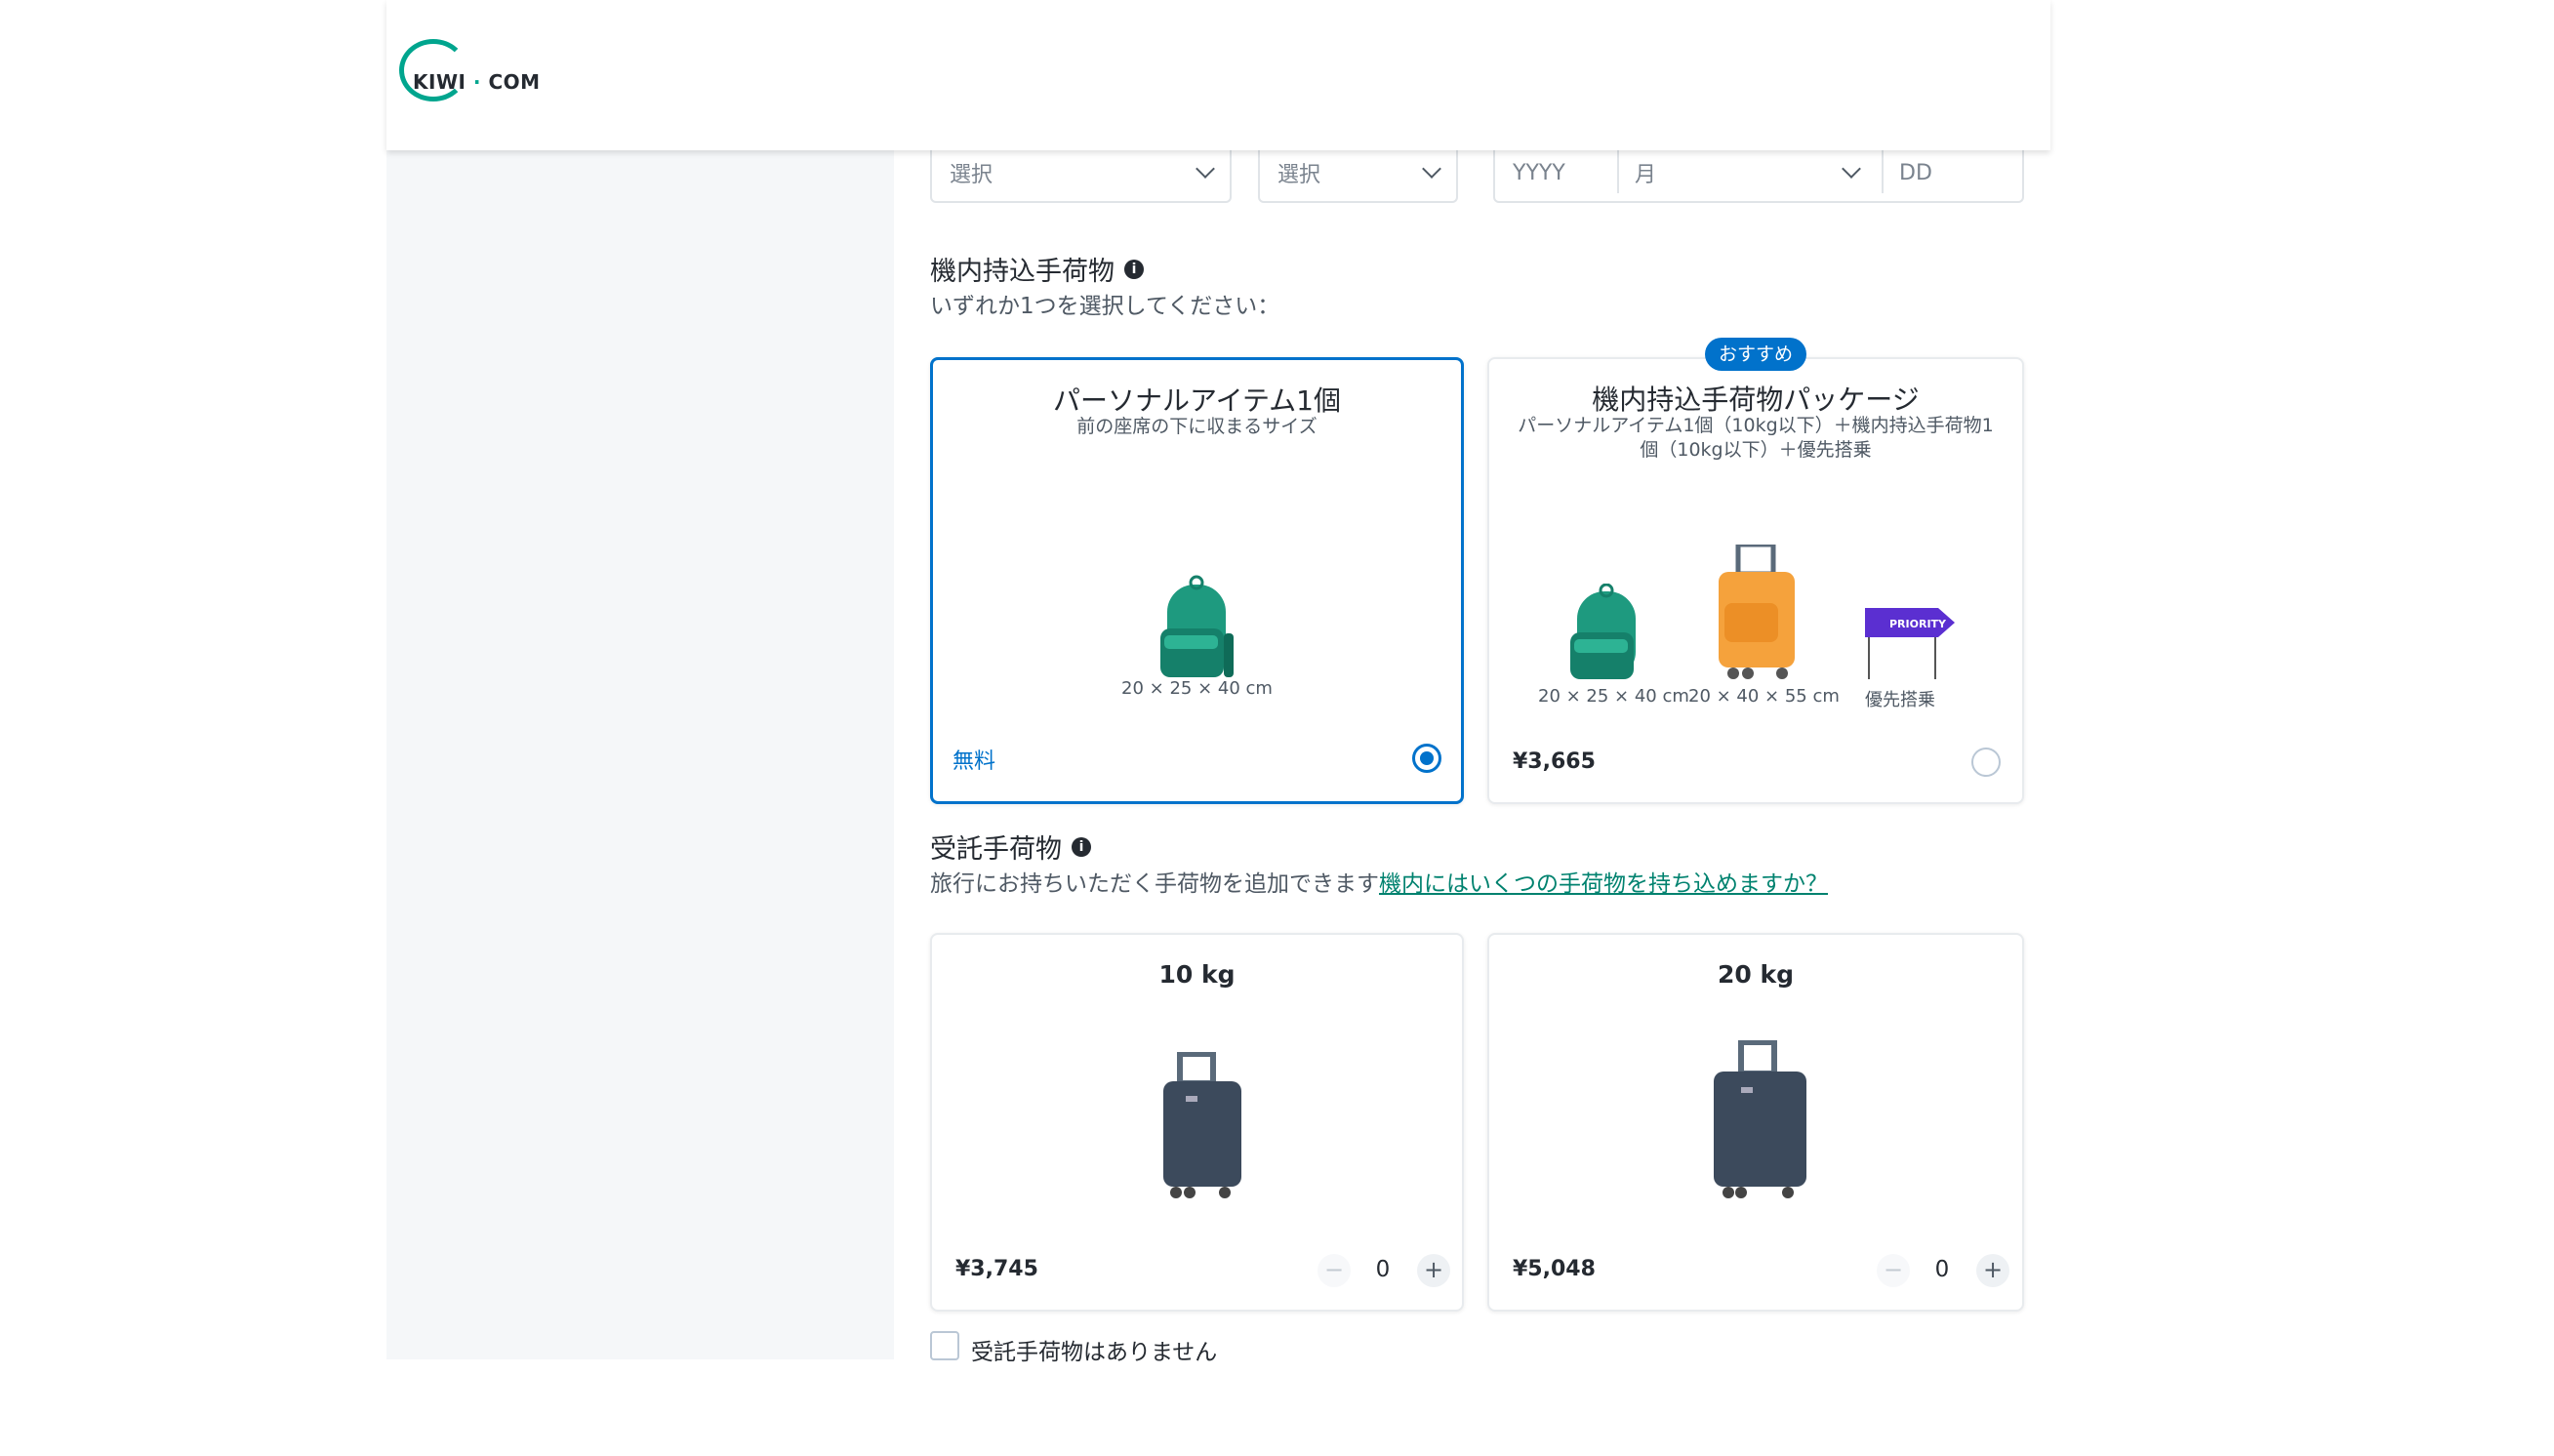 The height and width of the screenshot is (1456, 2554). I want to click on option-price: 無料, so click(974, 761).